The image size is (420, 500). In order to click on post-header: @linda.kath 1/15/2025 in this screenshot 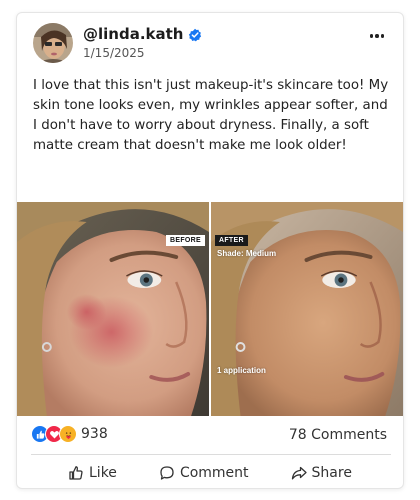, I will do `click(210, 43)`.